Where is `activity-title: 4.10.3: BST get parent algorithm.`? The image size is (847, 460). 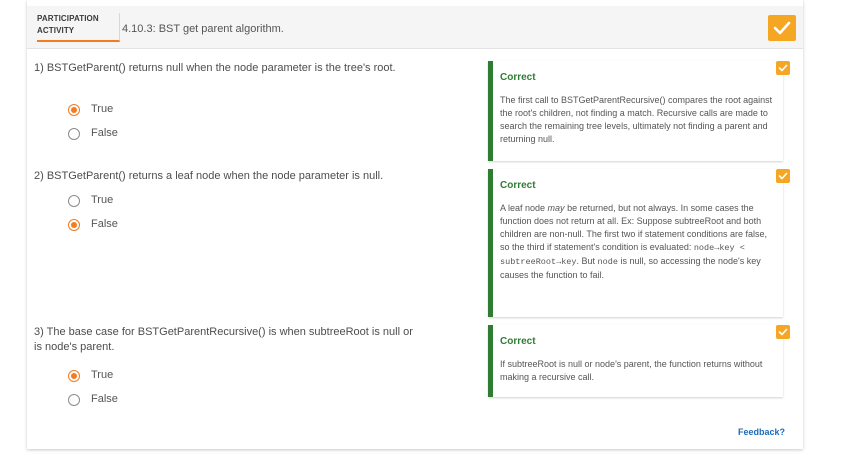 activity-title: 4.10.3: BST get parent algorithm. is located at coordinates (203, 29).